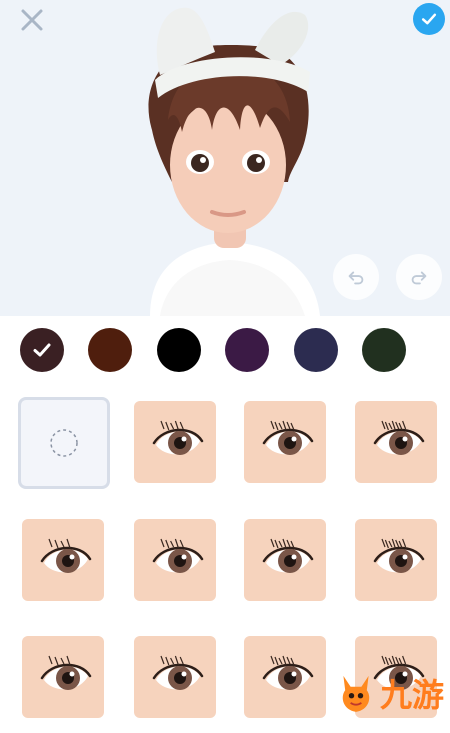 The height and width of the screenshot is (733, 450). What do you see at coordinates (356, 693) in the screenshot?
I see `fox-mascot-icon` at bounding box center [356, 693].